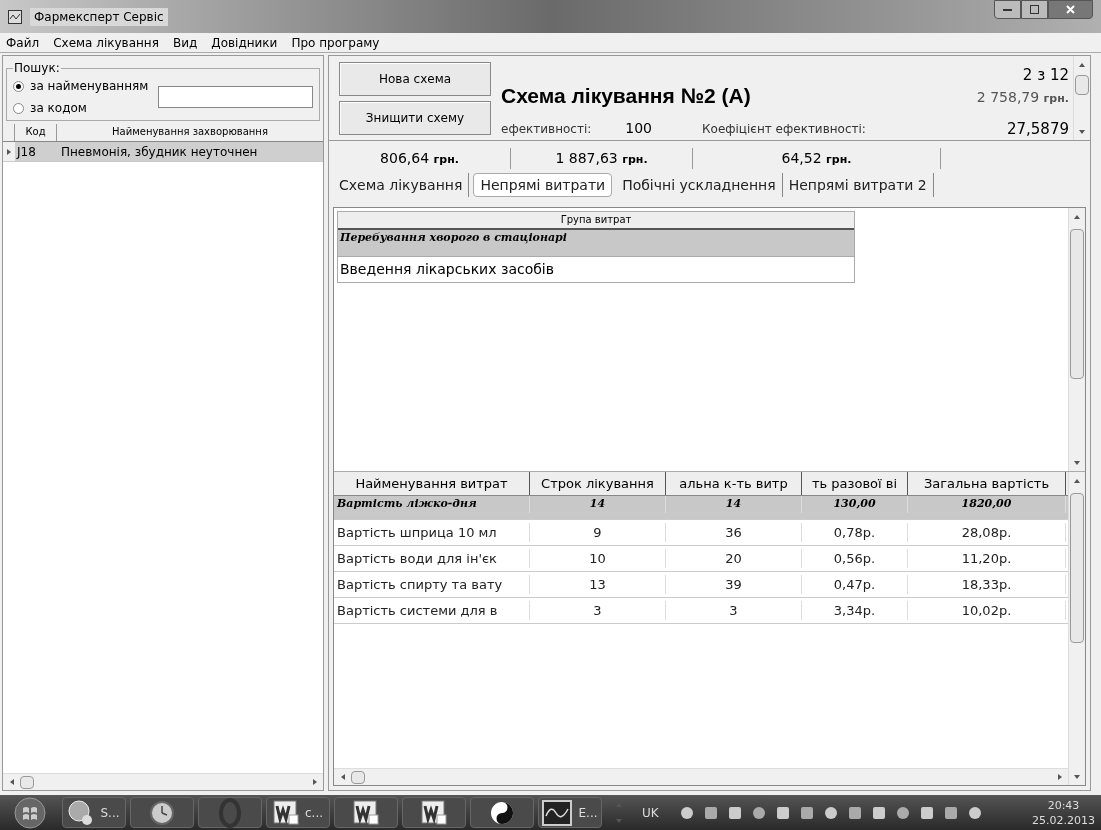 Image resolution: width=1101 pixels, height=830 pixels. What do you see at coordinates (543, 185) in the screenshot?
I see `tab: Непрямі витрати` at bounding box center [543, 185].